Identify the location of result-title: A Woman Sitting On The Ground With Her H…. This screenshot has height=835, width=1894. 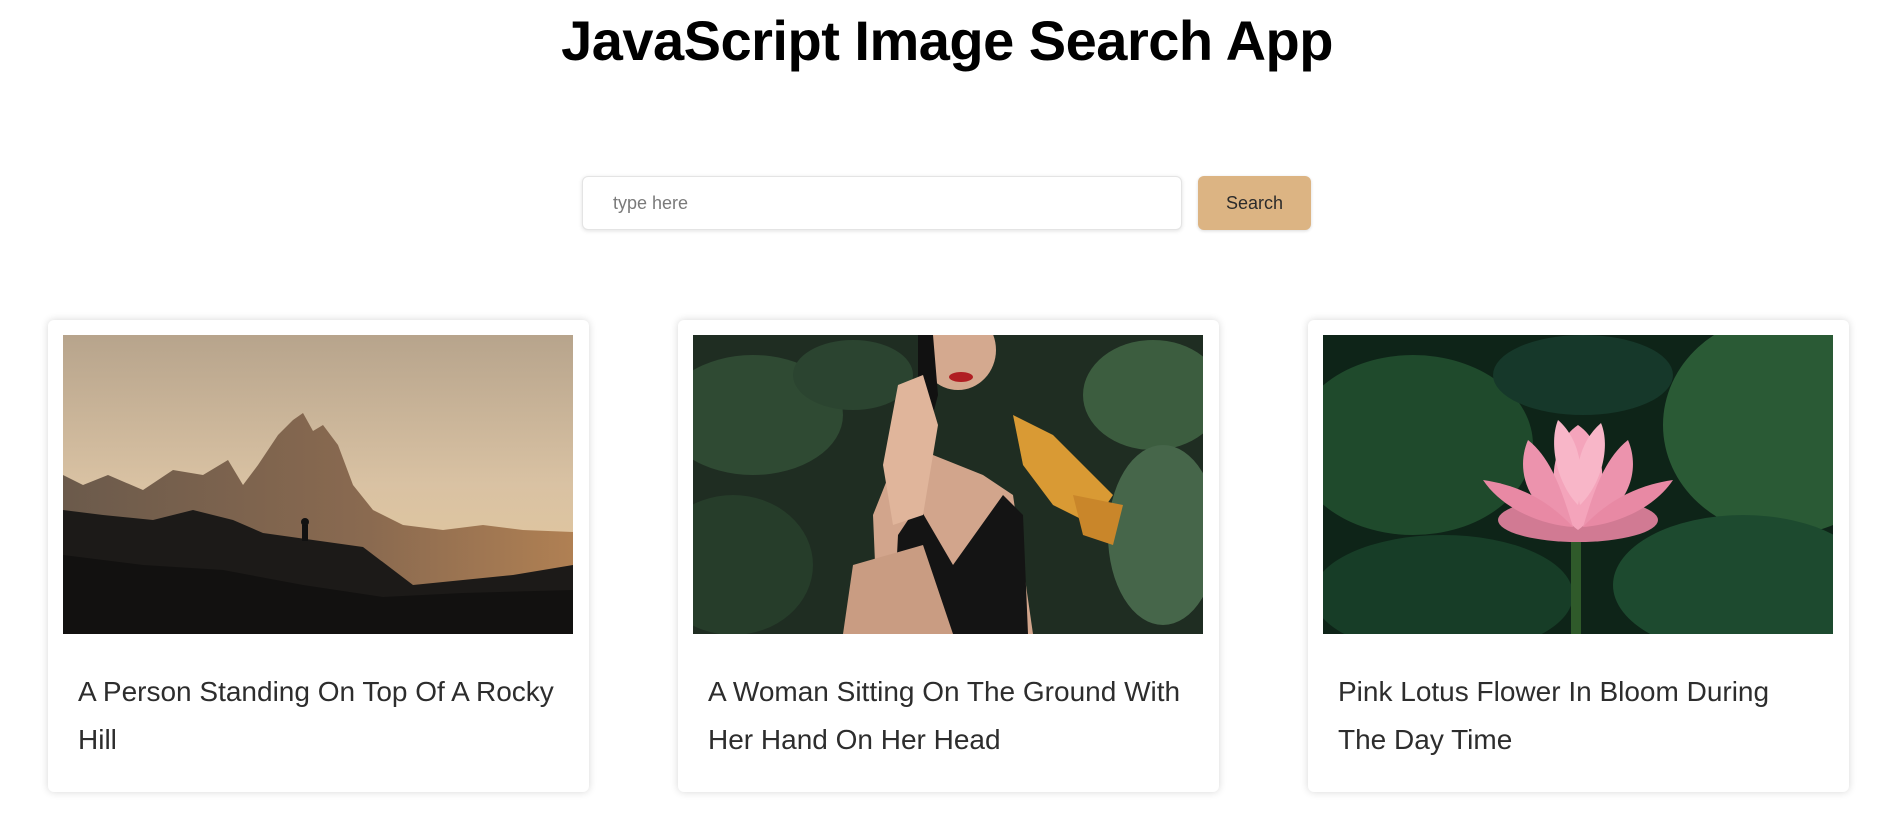
(944, 715).